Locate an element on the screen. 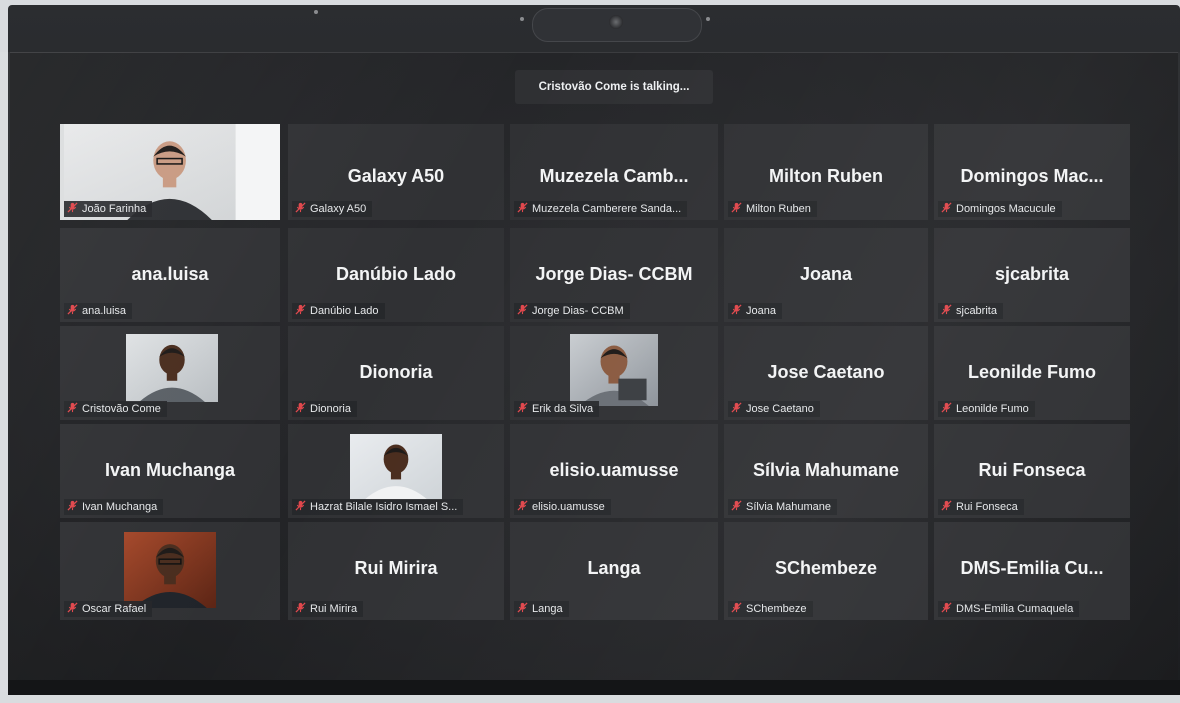 The image size is (1180, 703). participant-tile: SChembeze SChembeze is located at coordinates (826, 571).